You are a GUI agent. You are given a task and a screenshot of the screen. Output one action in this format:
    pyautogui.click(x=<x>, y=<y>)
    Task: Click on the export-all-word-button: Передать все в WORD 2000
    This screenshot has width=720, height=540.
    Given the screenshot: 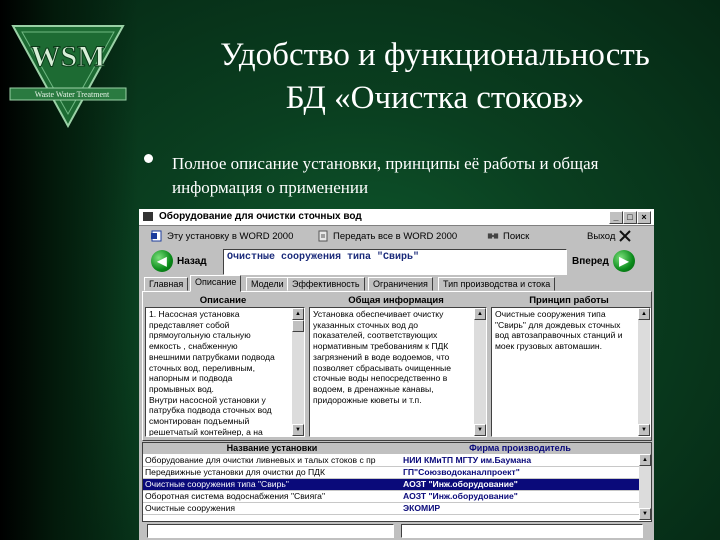 What is the action you would take?
    pyautogui.click(x=387, y=236)
    